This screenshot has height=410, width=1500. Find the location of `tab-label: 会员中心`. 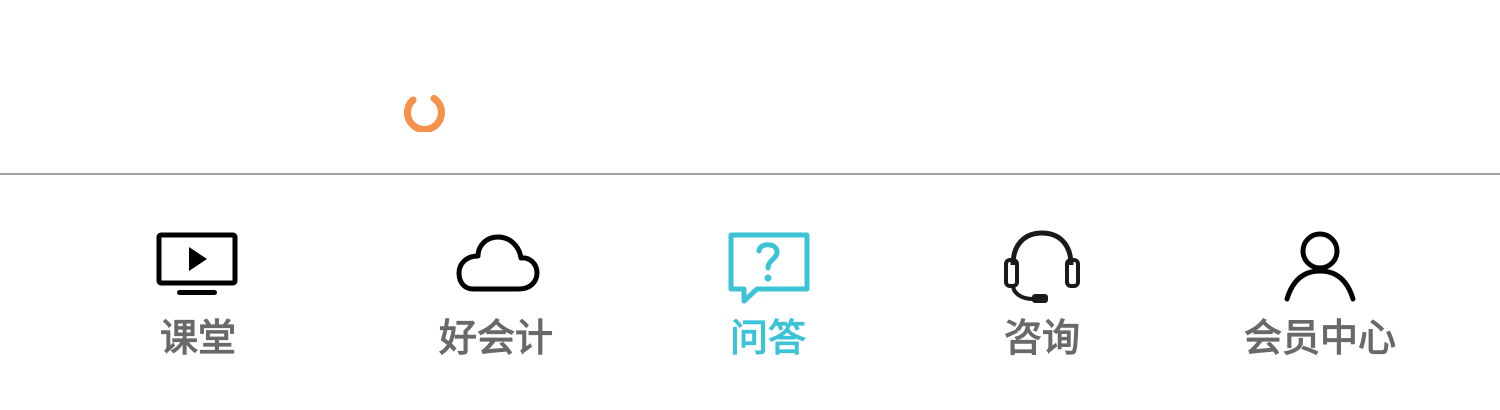

tab-label: 会员中心 is located at coordinates (1319, 338).